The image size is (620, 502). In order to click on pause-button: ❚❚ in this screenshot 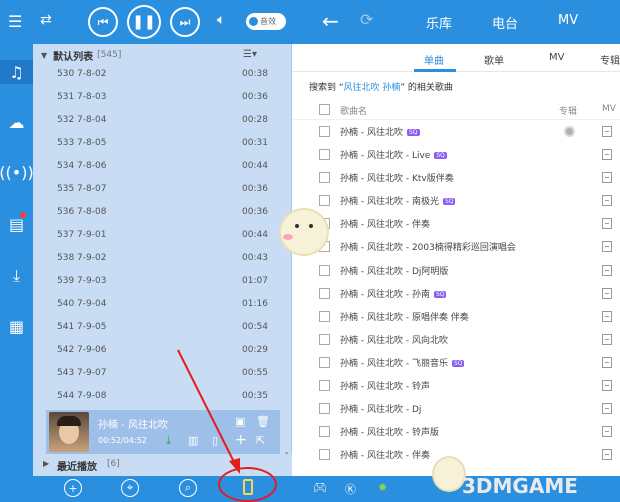, I will do `click(144, 22)`.